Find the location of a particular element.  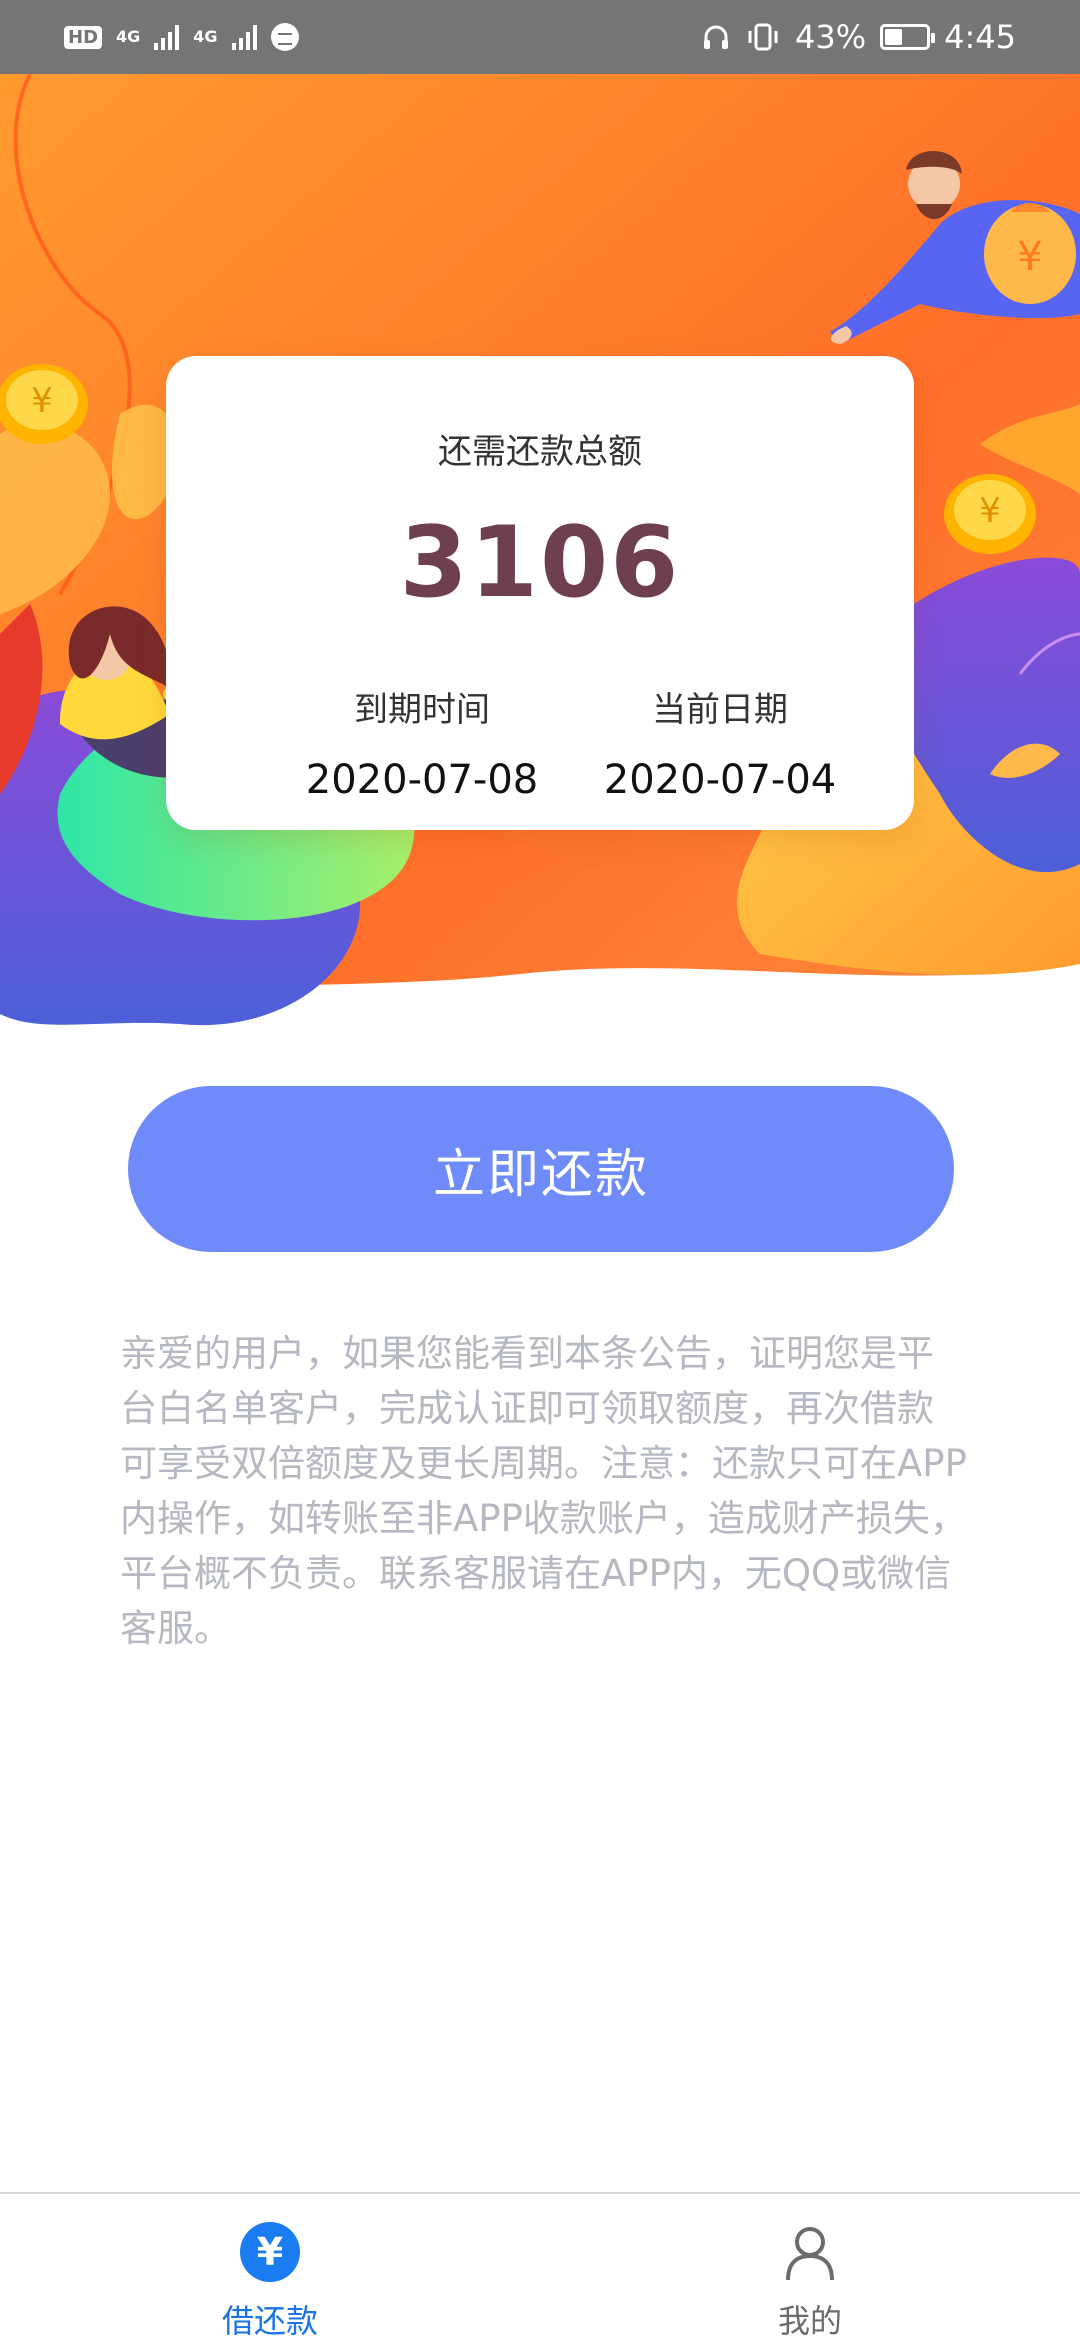

total-due-amount: 3106 is located at coordinates (540, 563).